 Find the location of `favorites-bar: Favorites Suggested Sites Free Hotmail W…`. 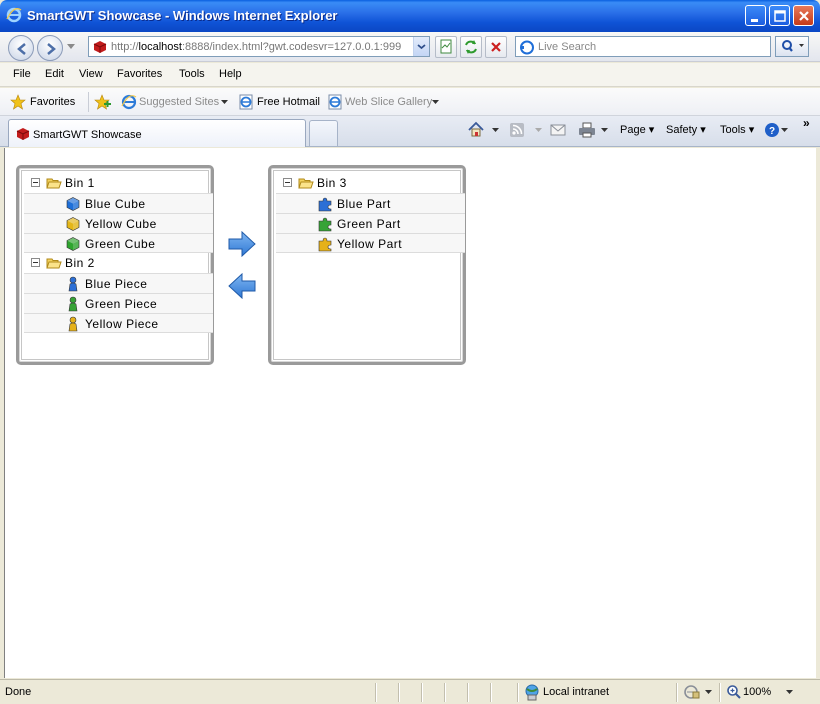

favorites-bar: Favorites Suggested Sites Free Hotmail W… is located at coordinates (410, 102).